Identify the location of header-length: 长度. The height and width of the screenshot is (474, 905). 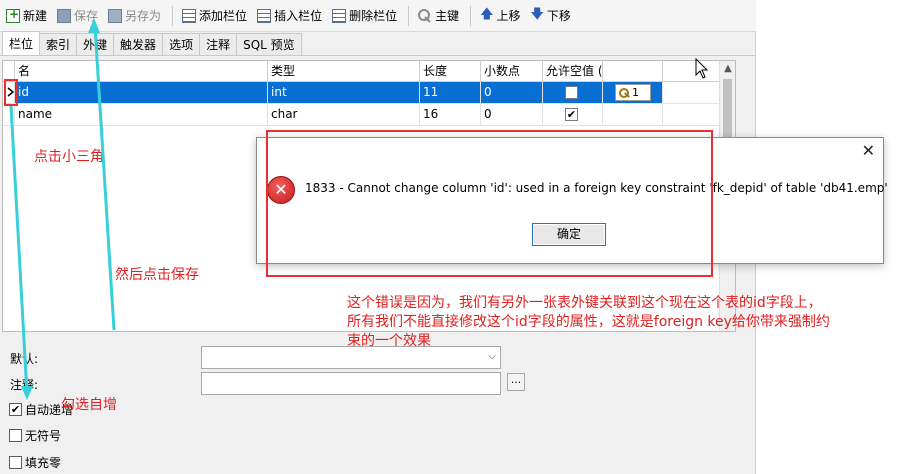
(450, 71).